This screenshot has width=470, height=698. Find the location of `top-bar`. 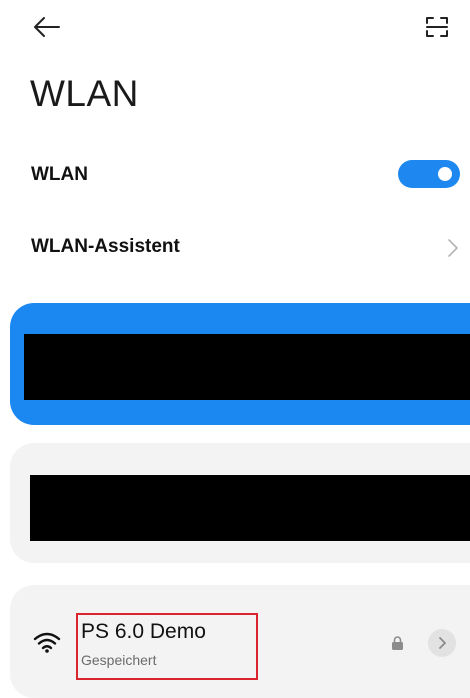

top-bar is located at coordinates (235, 28).